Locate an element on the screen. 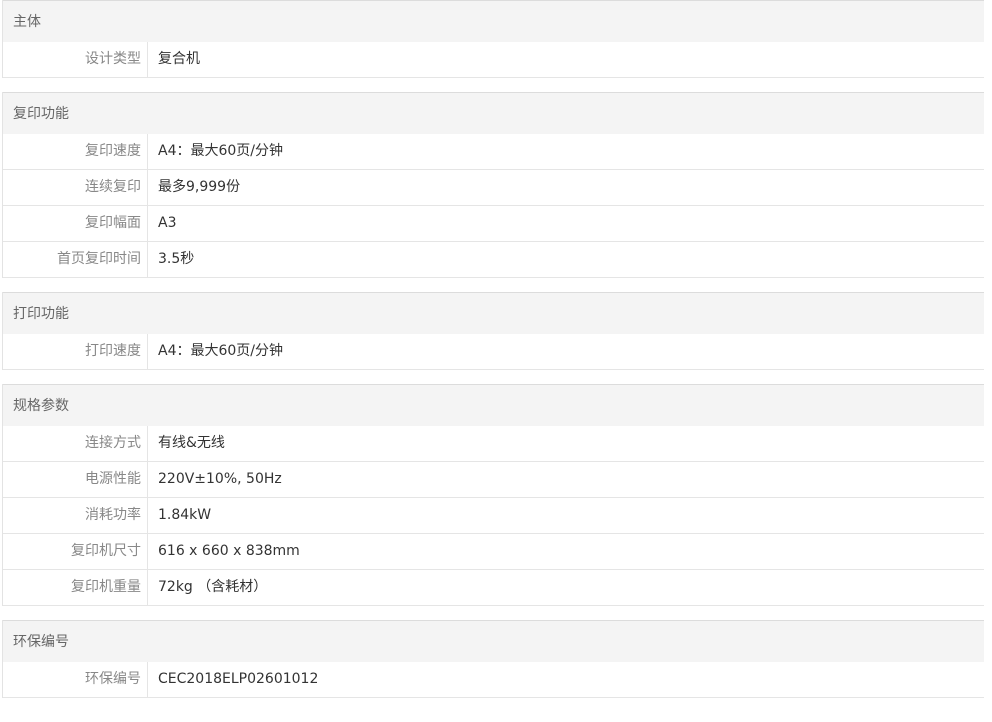 This screenshot has height=722, width=992. spec-label: 电源性能 is located at coordinates (75, 479).